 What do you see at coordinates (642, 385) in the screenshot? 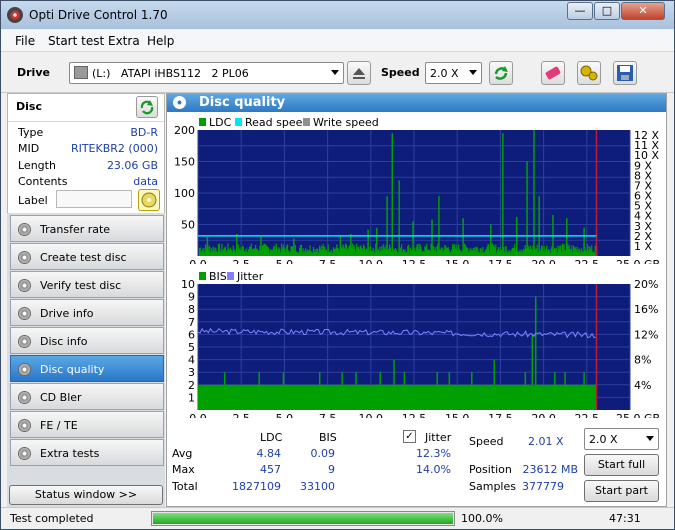
I see `y2-tick-label: 4%` at bounding box center [642, 385].